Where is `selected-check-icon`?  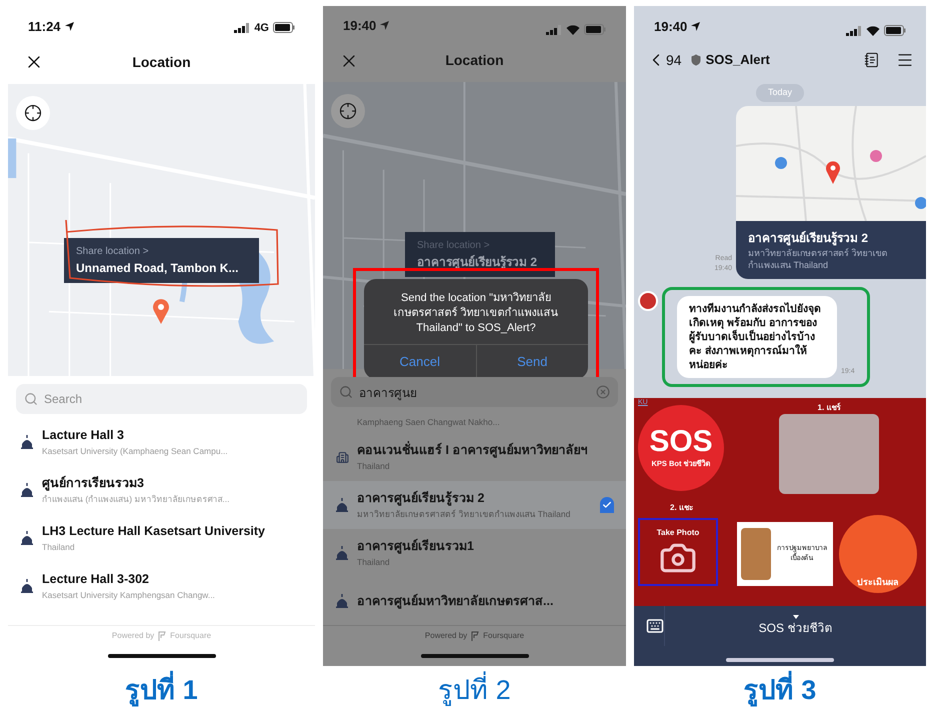 selected-check-icon is located at coordinates (607, 505).